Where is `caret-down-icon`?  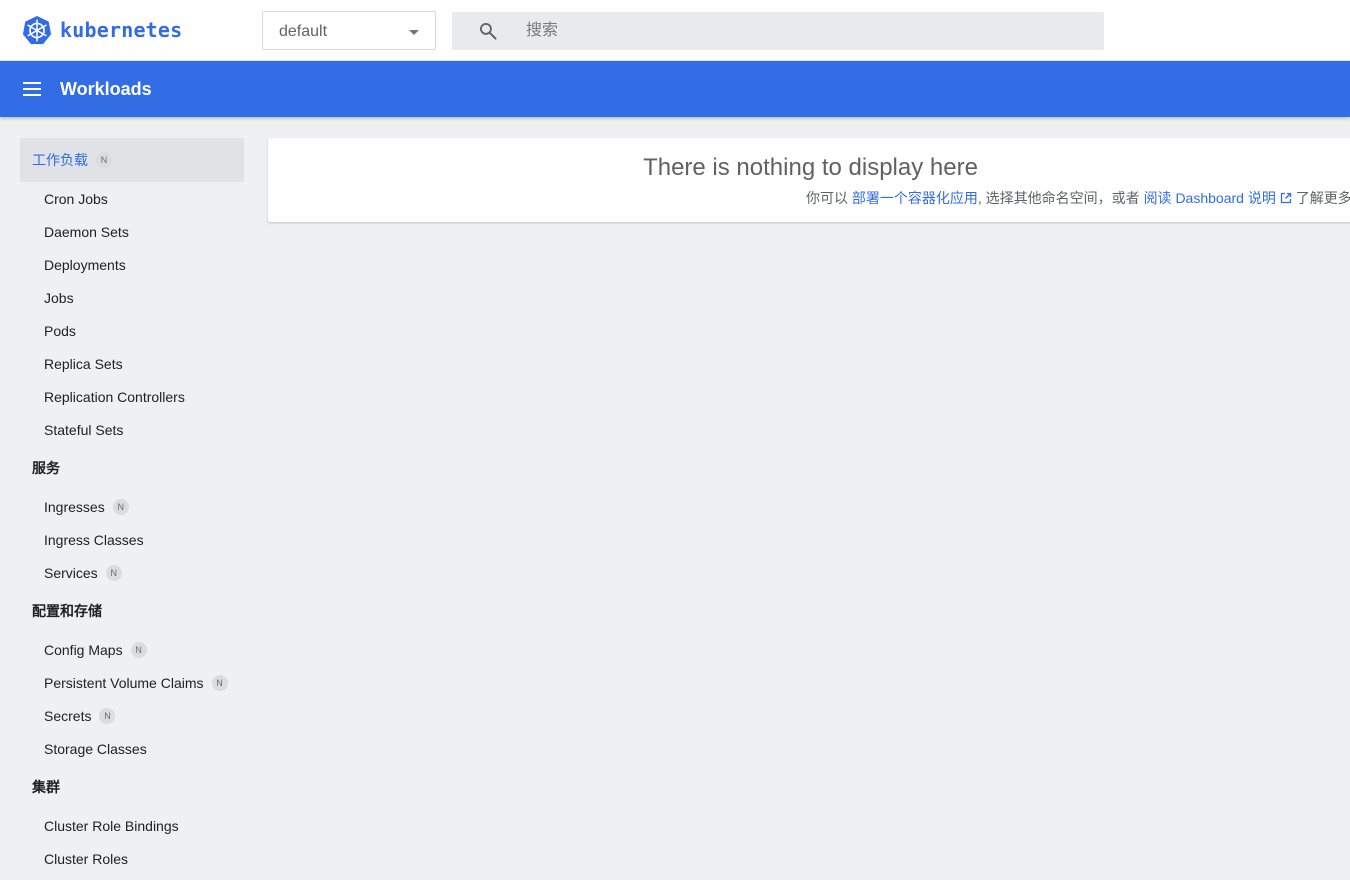 caret-down-icon is located at coordinates (414, 32).